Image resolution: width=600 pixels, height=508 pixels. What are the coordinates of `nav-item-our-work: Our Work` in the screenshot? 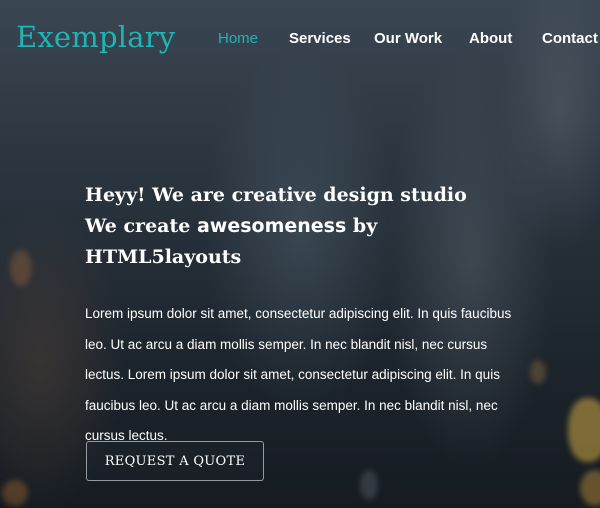 It's located at (408, 38).